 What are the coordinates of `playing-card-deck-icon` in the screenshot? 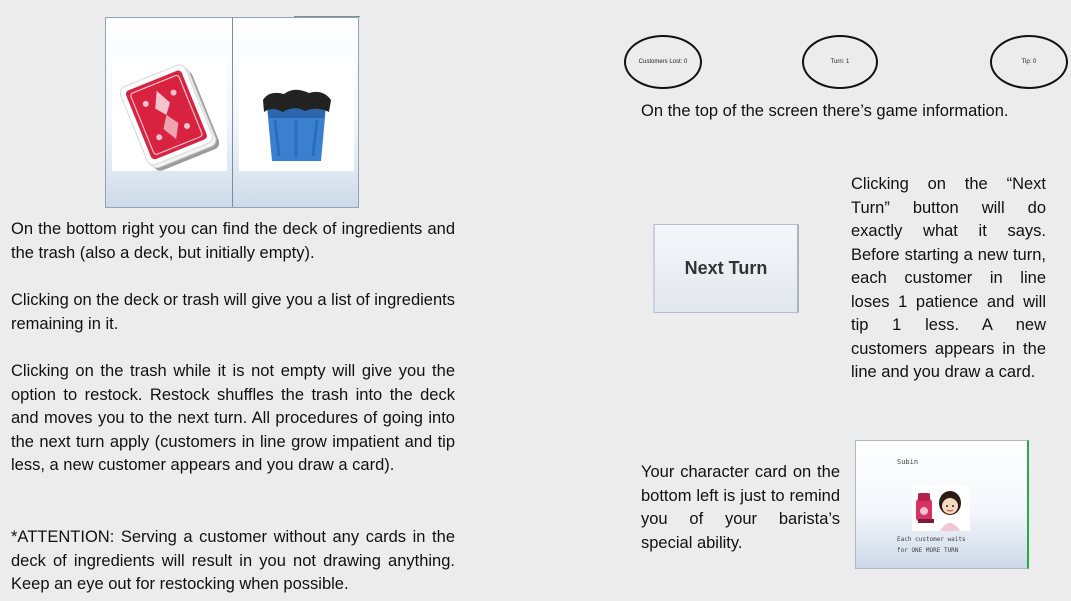 It's located at (169, 117).